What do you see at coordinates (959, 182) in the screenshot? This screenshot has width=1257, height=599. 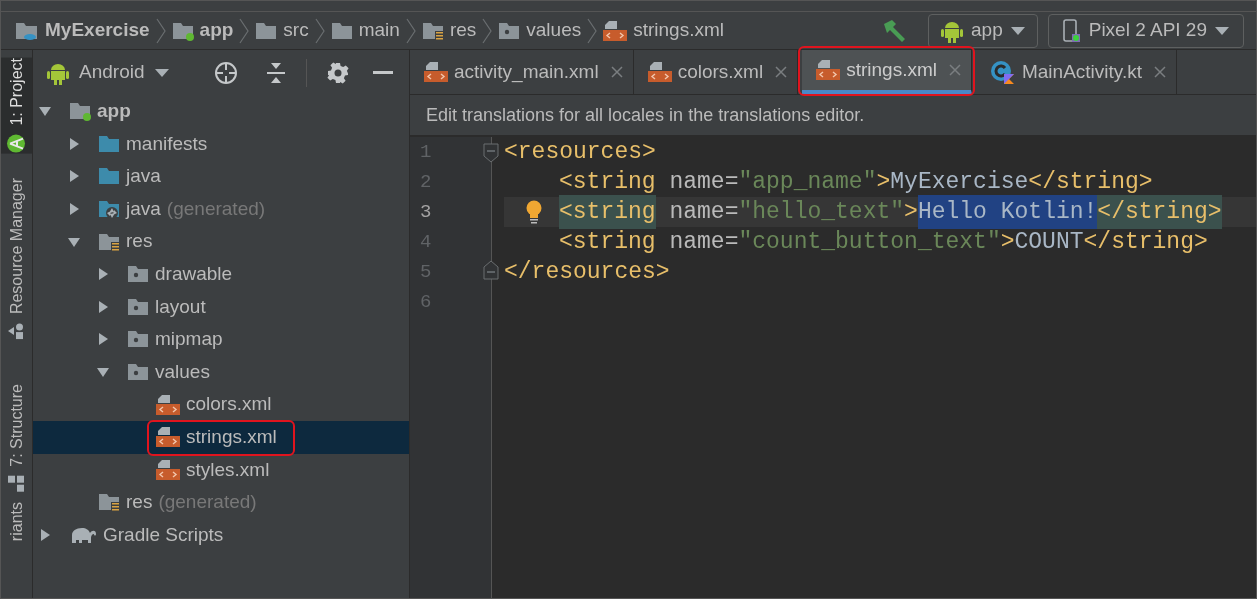 I see `code-token: MyExercise` at bounding box center [959, 182].